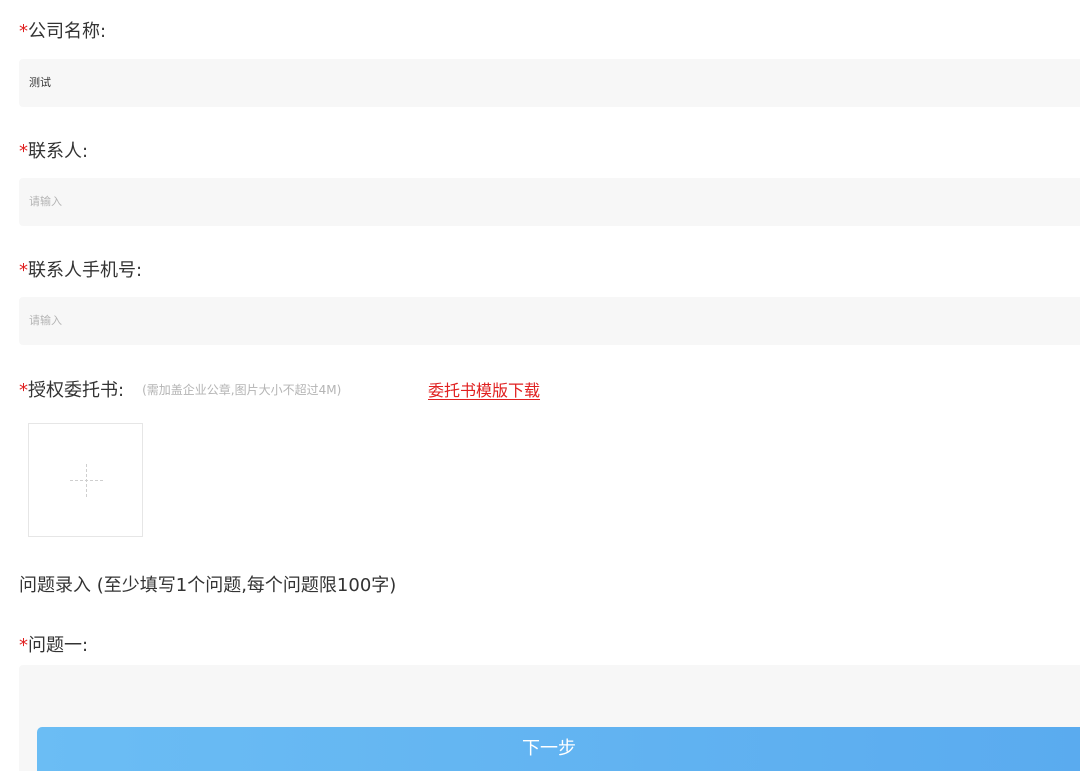 Image resolution: width=1080 pixels, height=771 pixels. Describe the element at coordinates (85, 270) in the screenshot. I see `phone-label-text: 联系人手机号:` at that location.